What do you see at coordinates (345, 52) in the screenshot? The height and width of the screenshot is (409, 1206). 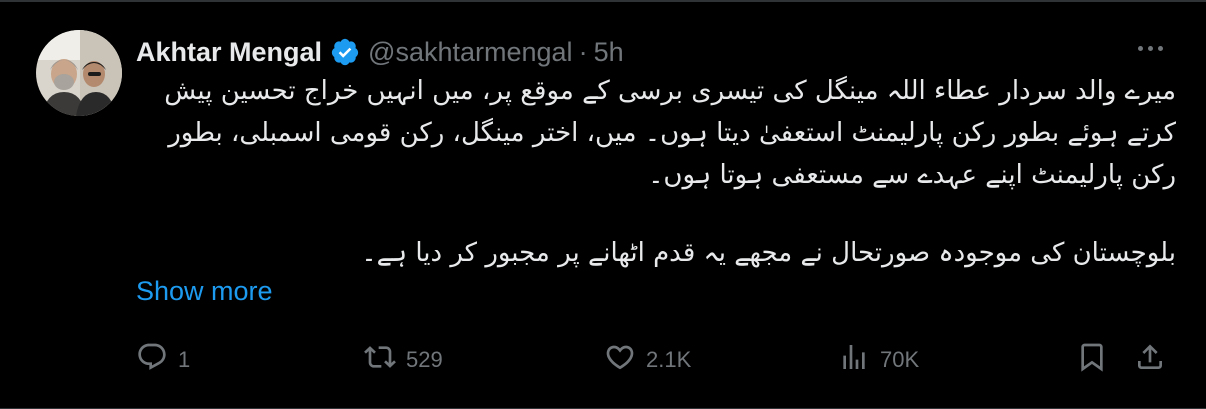 I see `verified-badge-icon` at bounding box center [345, 52].